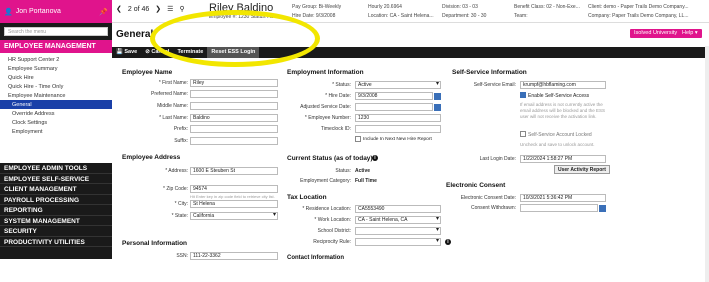 The image size is (709, 282). What do you see at coordinates (707, 164) in the screenshot?
I see `scrollbar` at bounding box center [707, 164].